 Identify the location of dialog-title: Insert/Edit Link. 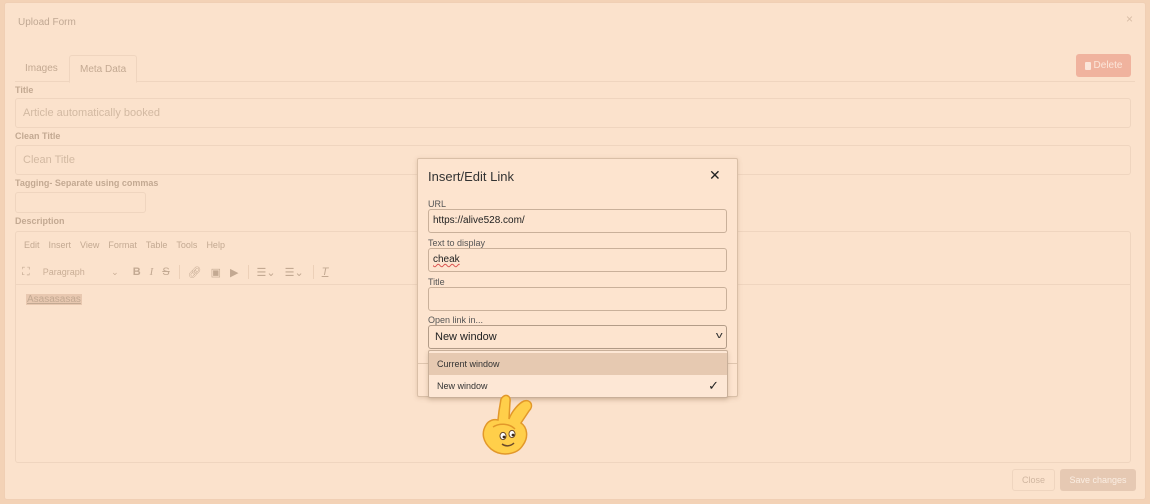
(471, 176).